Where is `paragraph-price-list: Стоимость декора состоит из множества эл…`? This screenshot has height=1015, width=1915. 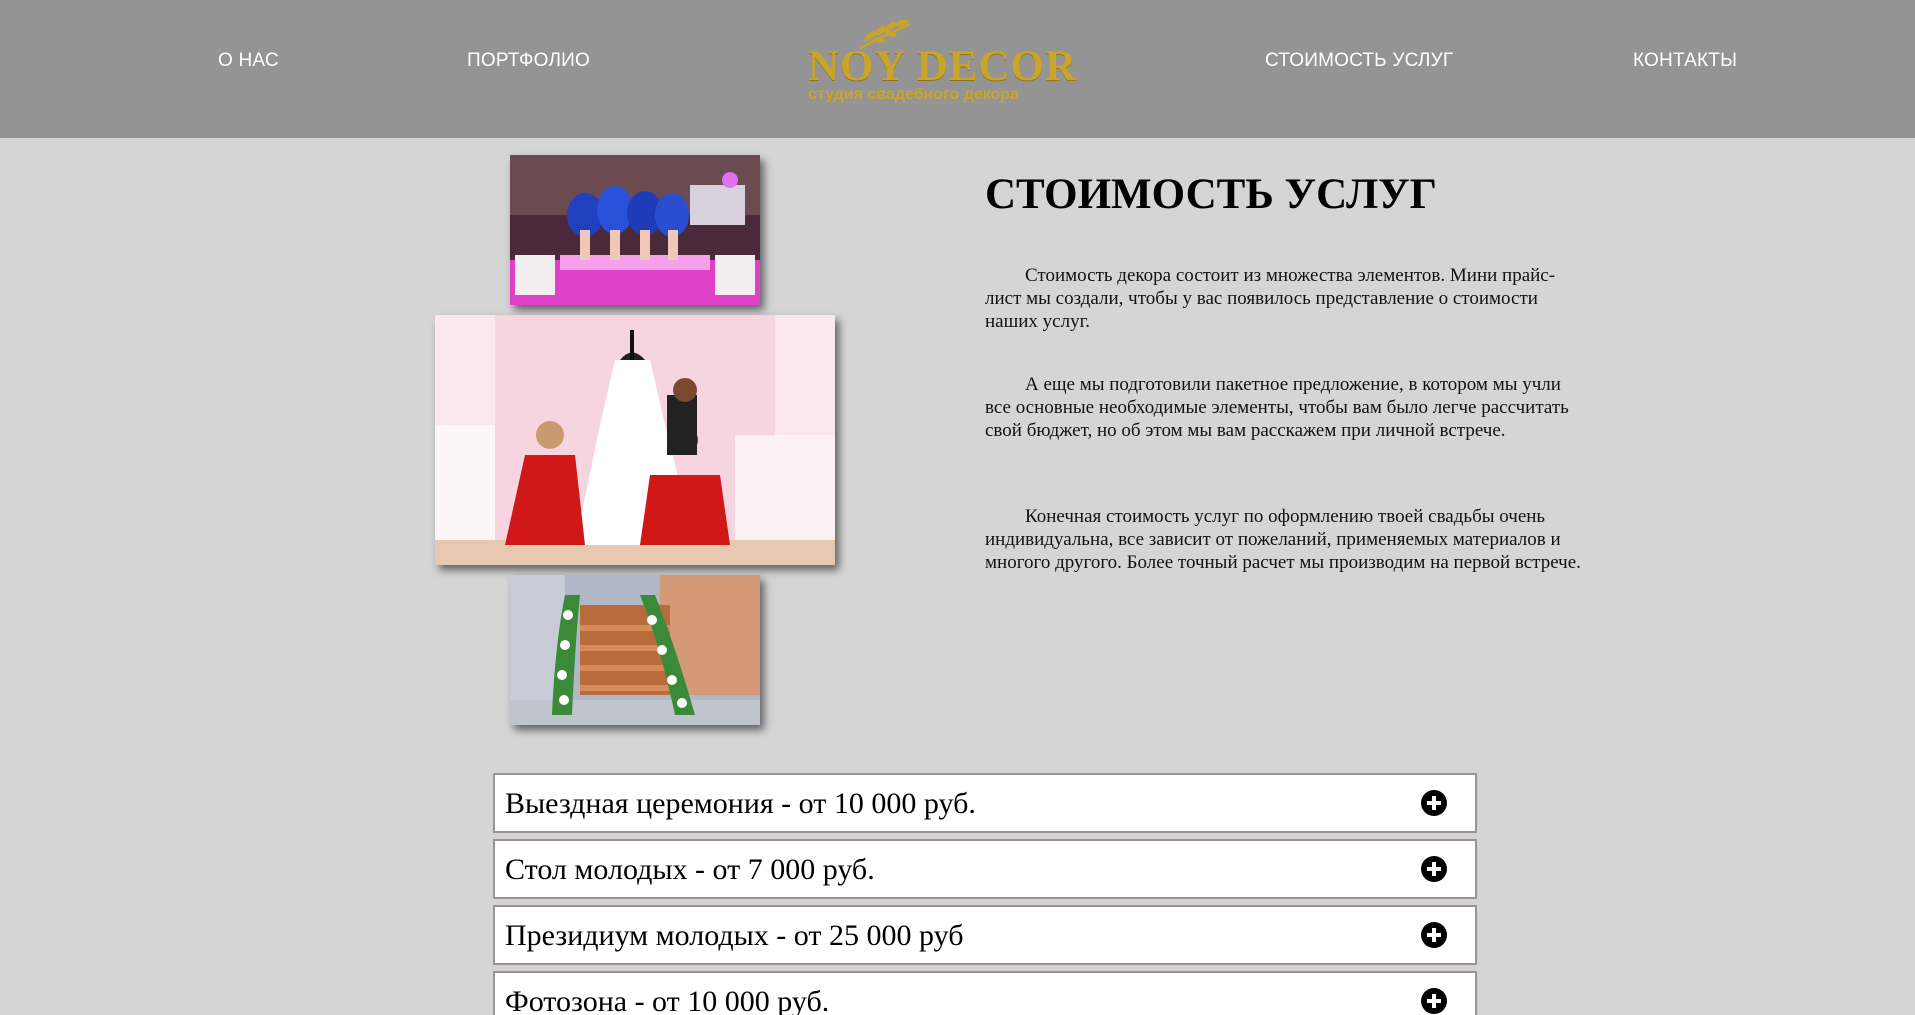 paragraph-price-list: Стоимость декора состоит из множества эл… is located at coordinates (1270, 298).